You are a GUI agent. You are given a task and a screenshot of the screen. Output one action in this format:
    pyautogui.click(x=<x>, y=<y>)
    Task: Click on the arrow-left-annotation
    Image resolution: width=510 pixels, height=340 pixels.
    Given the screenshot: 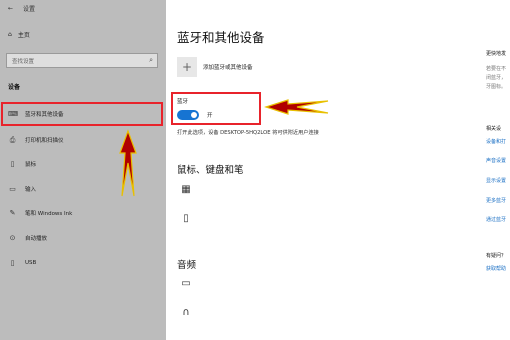 What is the action you would take?
    pyautogui.click(x=296, y=107)
    